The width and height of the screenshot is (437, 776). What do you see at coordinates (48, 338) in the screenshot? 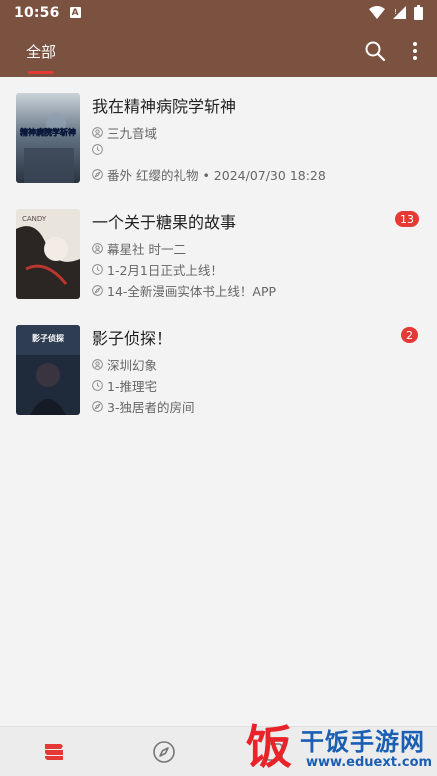
I see `cover-title-text: 影子侦探` at bounding box center [48, 338].